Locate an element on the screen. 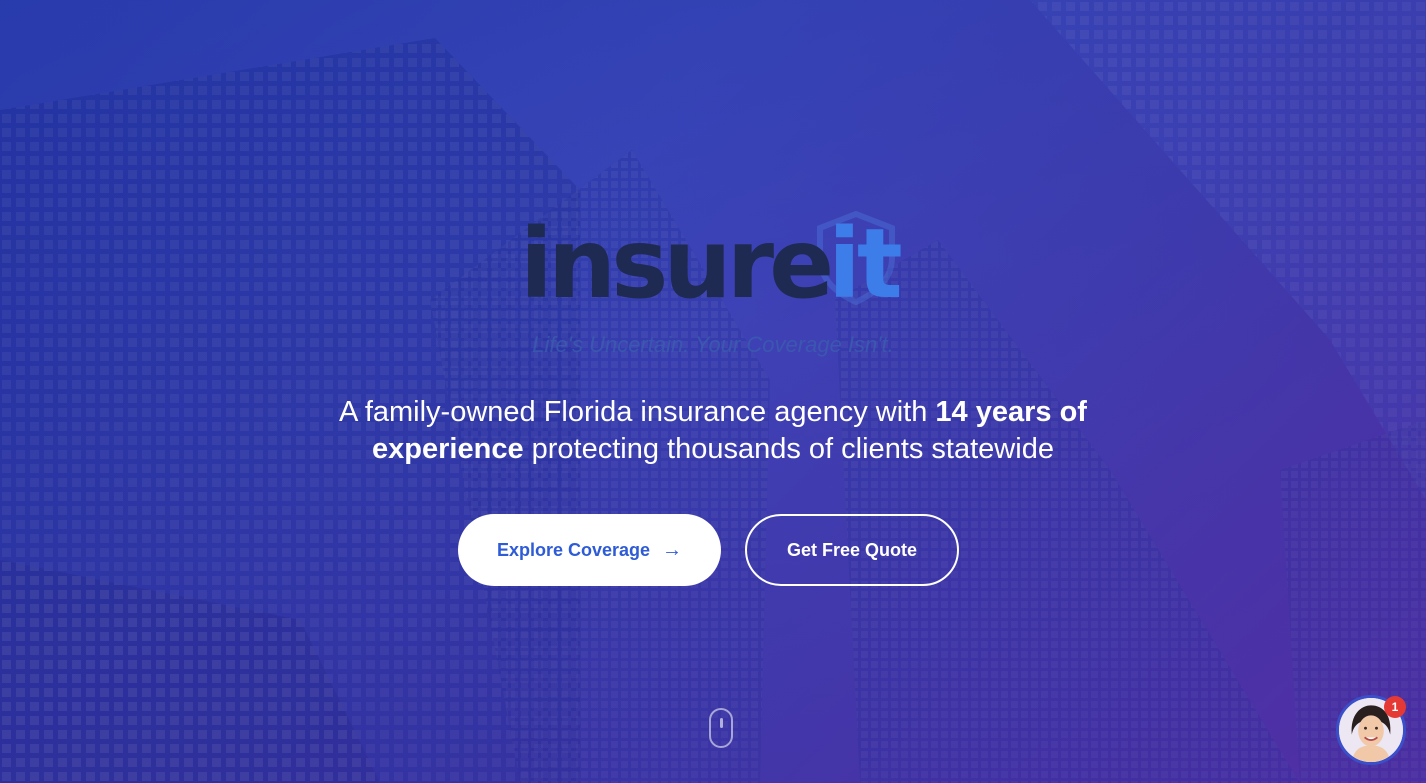 The width and height of the screenshot is (1426, 783). get-free-quote-button: Get Free Quote is located at coordinates (852, 550).